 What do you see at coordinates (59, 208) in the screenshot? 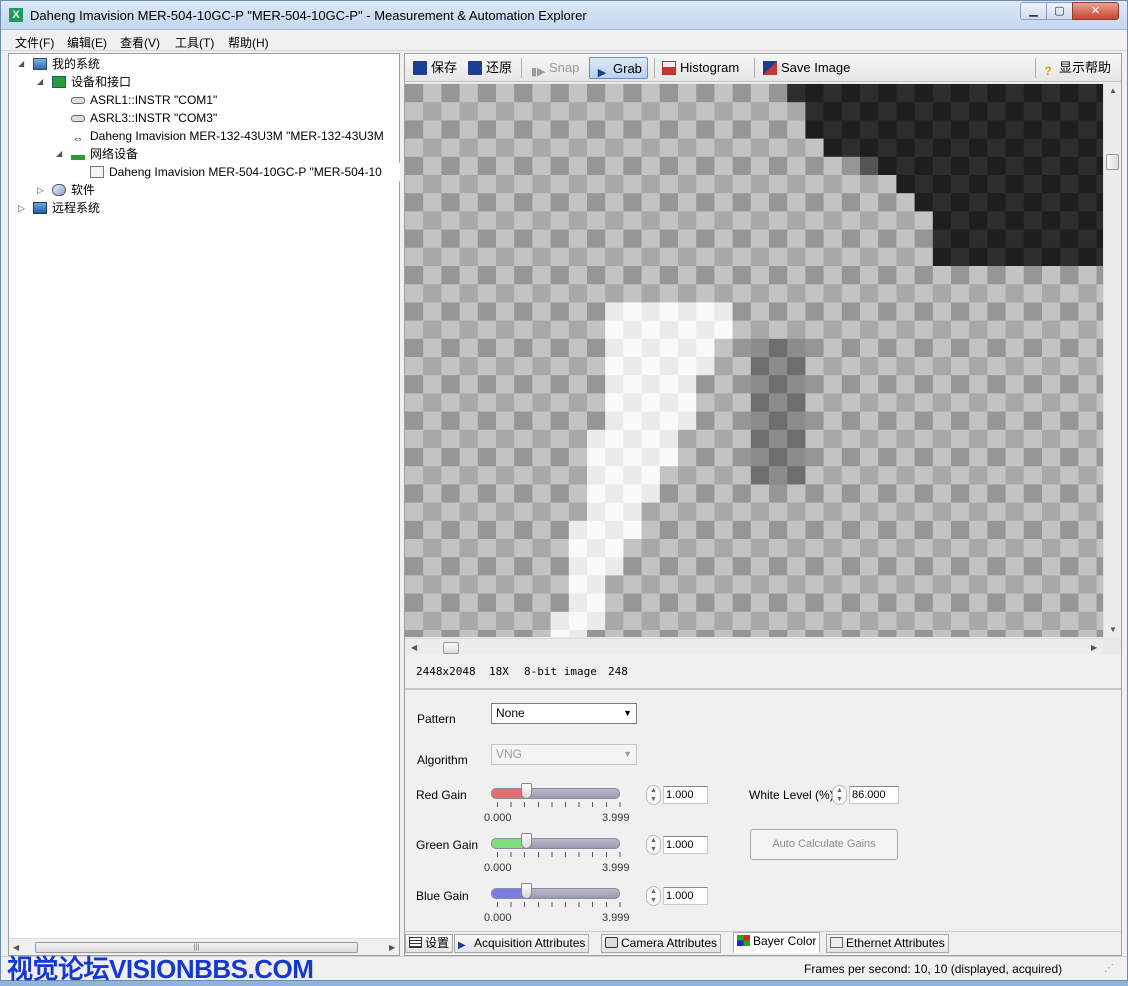
I see `tree-item-remote-systems: ▷ 远程系统` at bounding box center [59, 208].